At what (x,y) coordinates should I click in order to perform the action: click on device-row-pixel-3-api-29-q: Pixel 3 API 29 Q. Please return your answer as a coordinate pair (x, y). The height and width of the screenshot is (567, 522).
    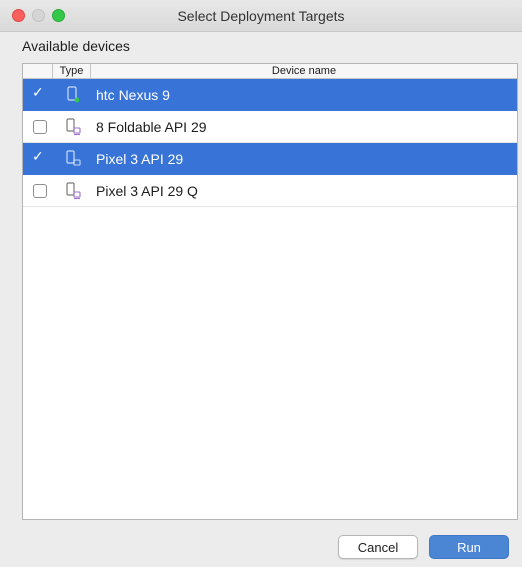
    Looking at the image, I should click on (270, 191).